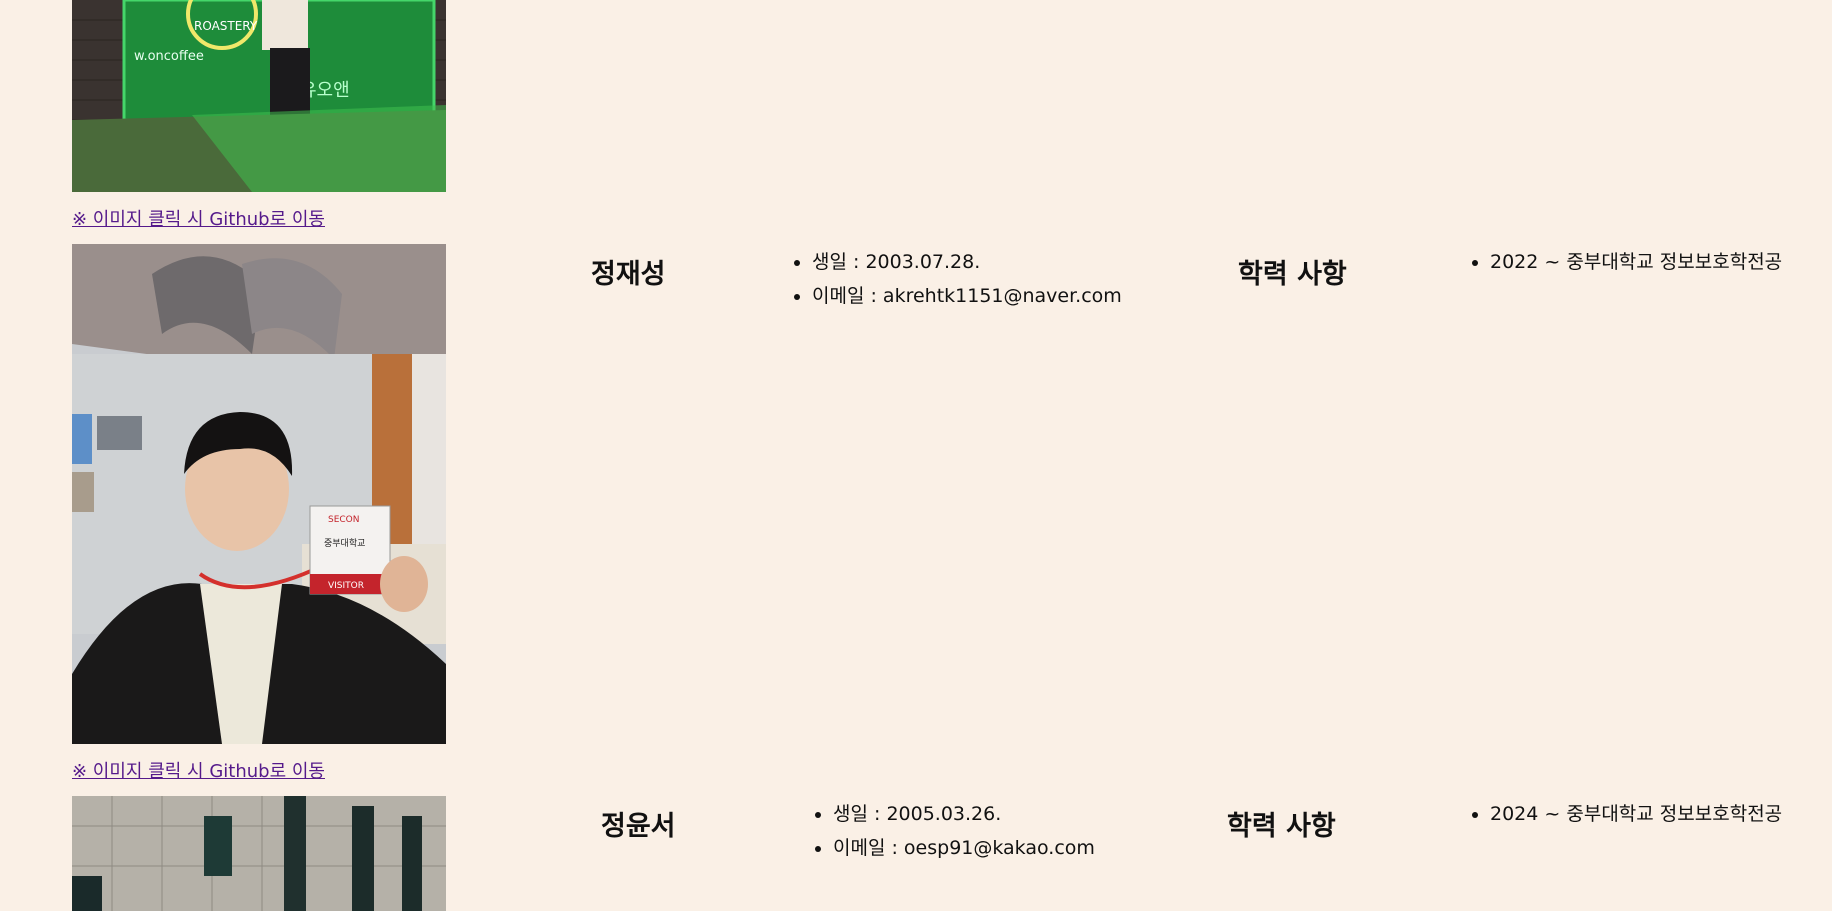 Image resolution: width=1832 pixels, height=911 pixels. What do you see at coordinates (1636, 262) in the screenshot?
I see `education-item: 2022 ~ 중부대학교 정보보호학전공` at bounding box center [1636, 262].